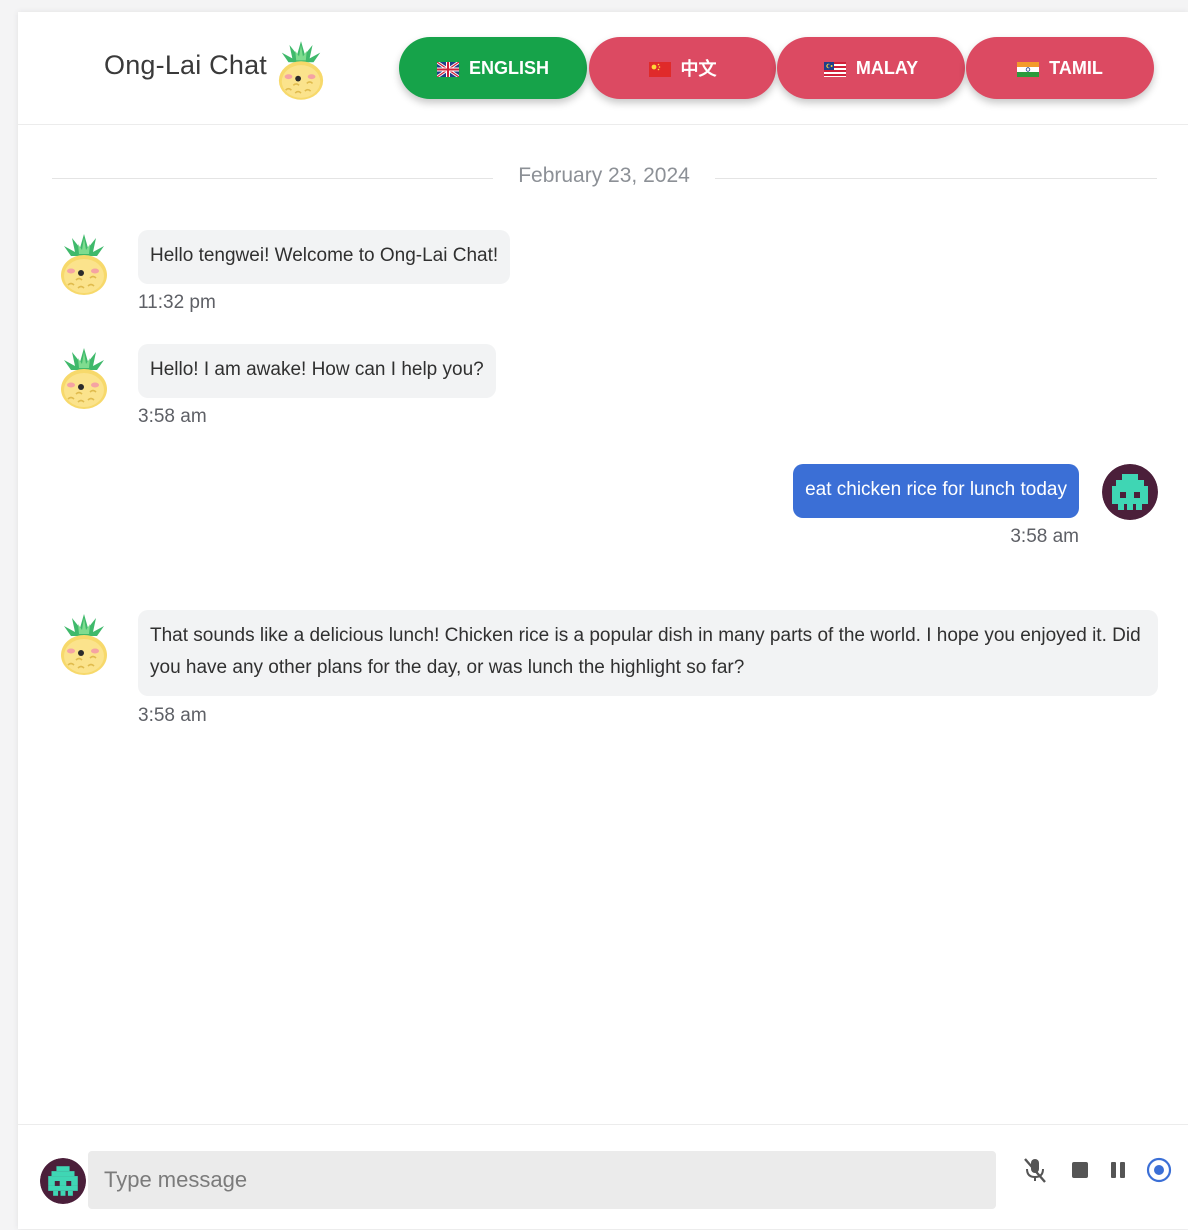  I want to click on uk-flag-icon, so click(448, 69).